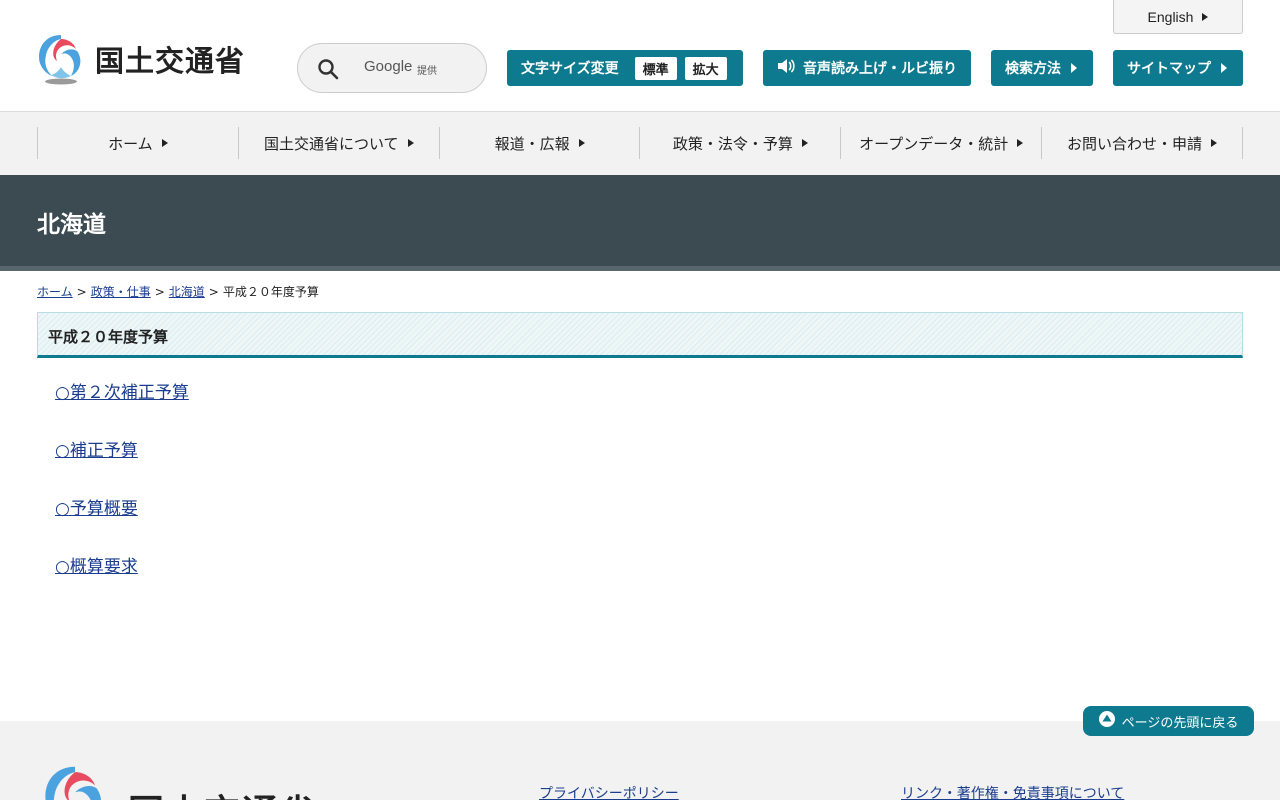 The height and width of the screenshot is (800, 1280). What do you see at coordinates (122, 523) in the screenshot?
I see `list-item: ○予算概要` at bounding box center [122, 523].